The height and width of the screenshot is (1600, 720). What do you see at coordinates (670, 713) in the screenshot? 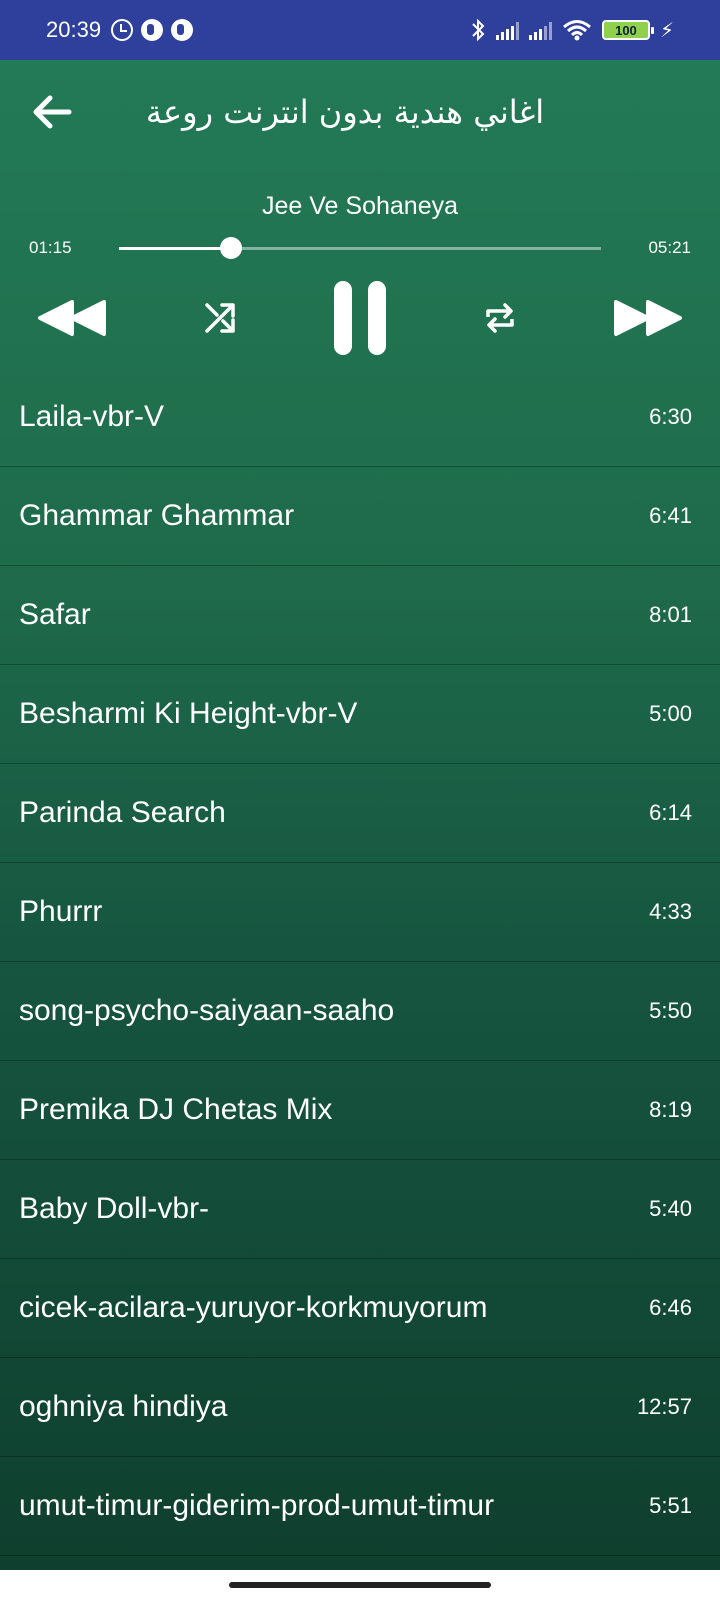
I see `song-duration: 5:00` at bounding box center [670, 713].